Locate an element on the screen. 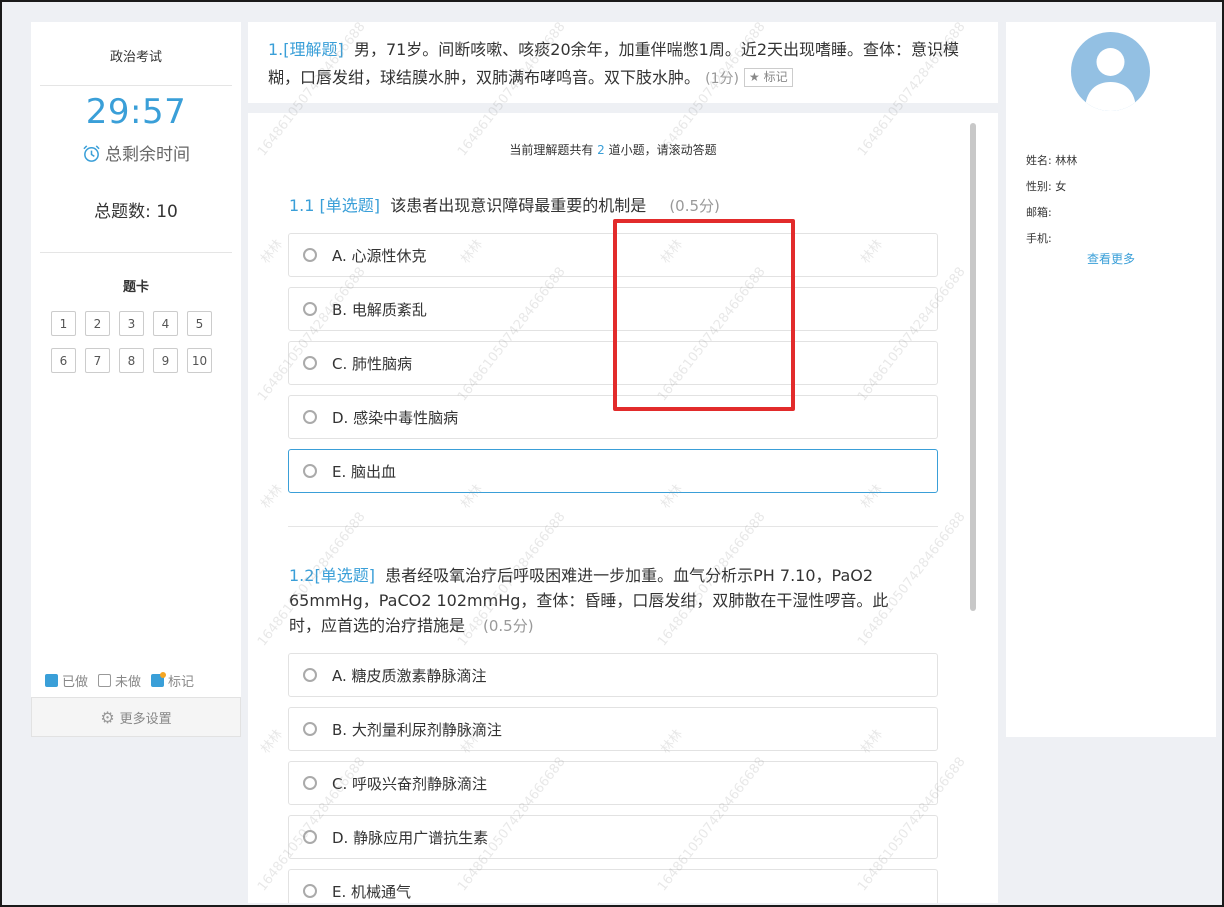 This screenshot has height=907, width=1224. subquestion-number: 1.1 is located at coordinates (302, 205).